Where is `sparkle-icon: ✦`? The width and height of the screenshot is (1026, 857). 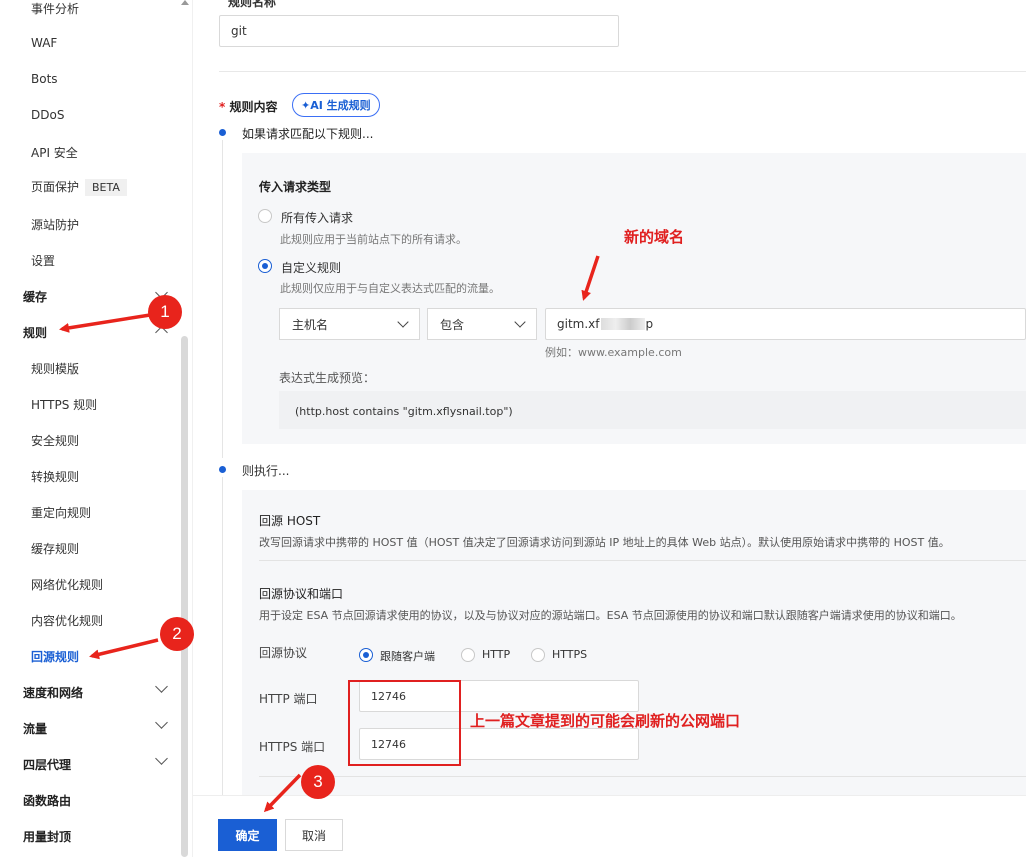
sparkle-icon: ✦ is located at coordinates (306, 105).